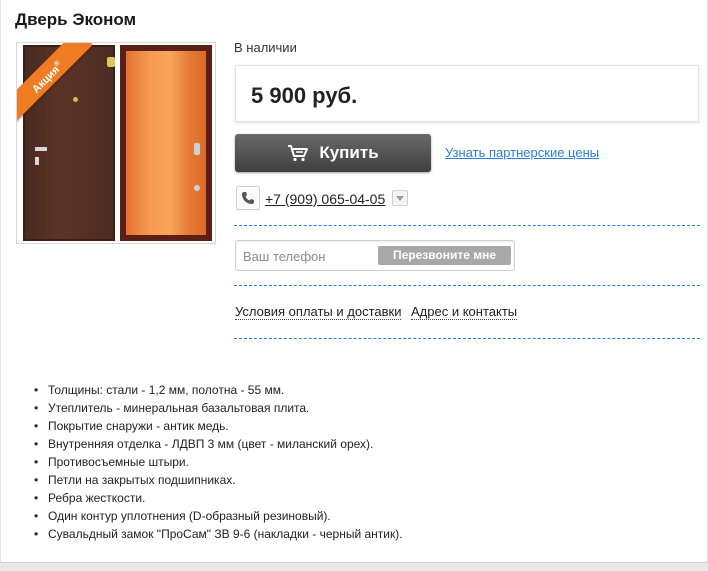 This screenshot has height=571, width=708. I want to click on callback-button: Перезвоните мне, so click(444, 255).